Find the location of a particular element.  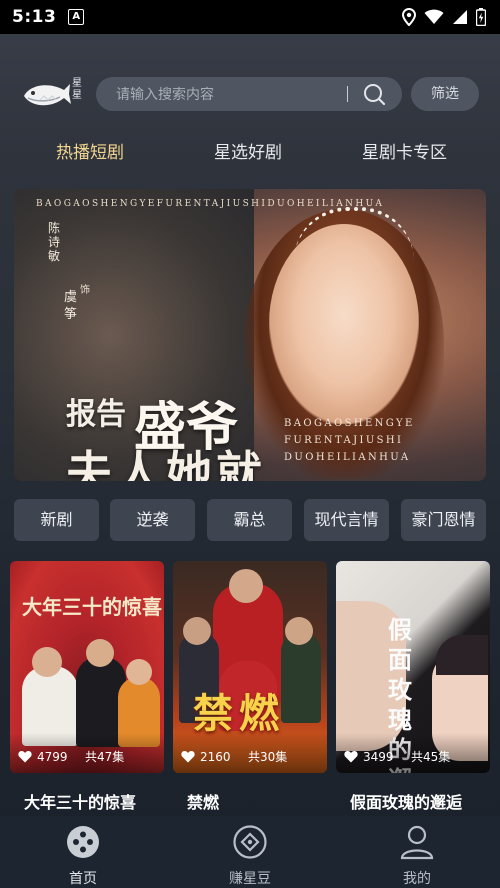

home-dots-icon is located at coordinates (83, 842).